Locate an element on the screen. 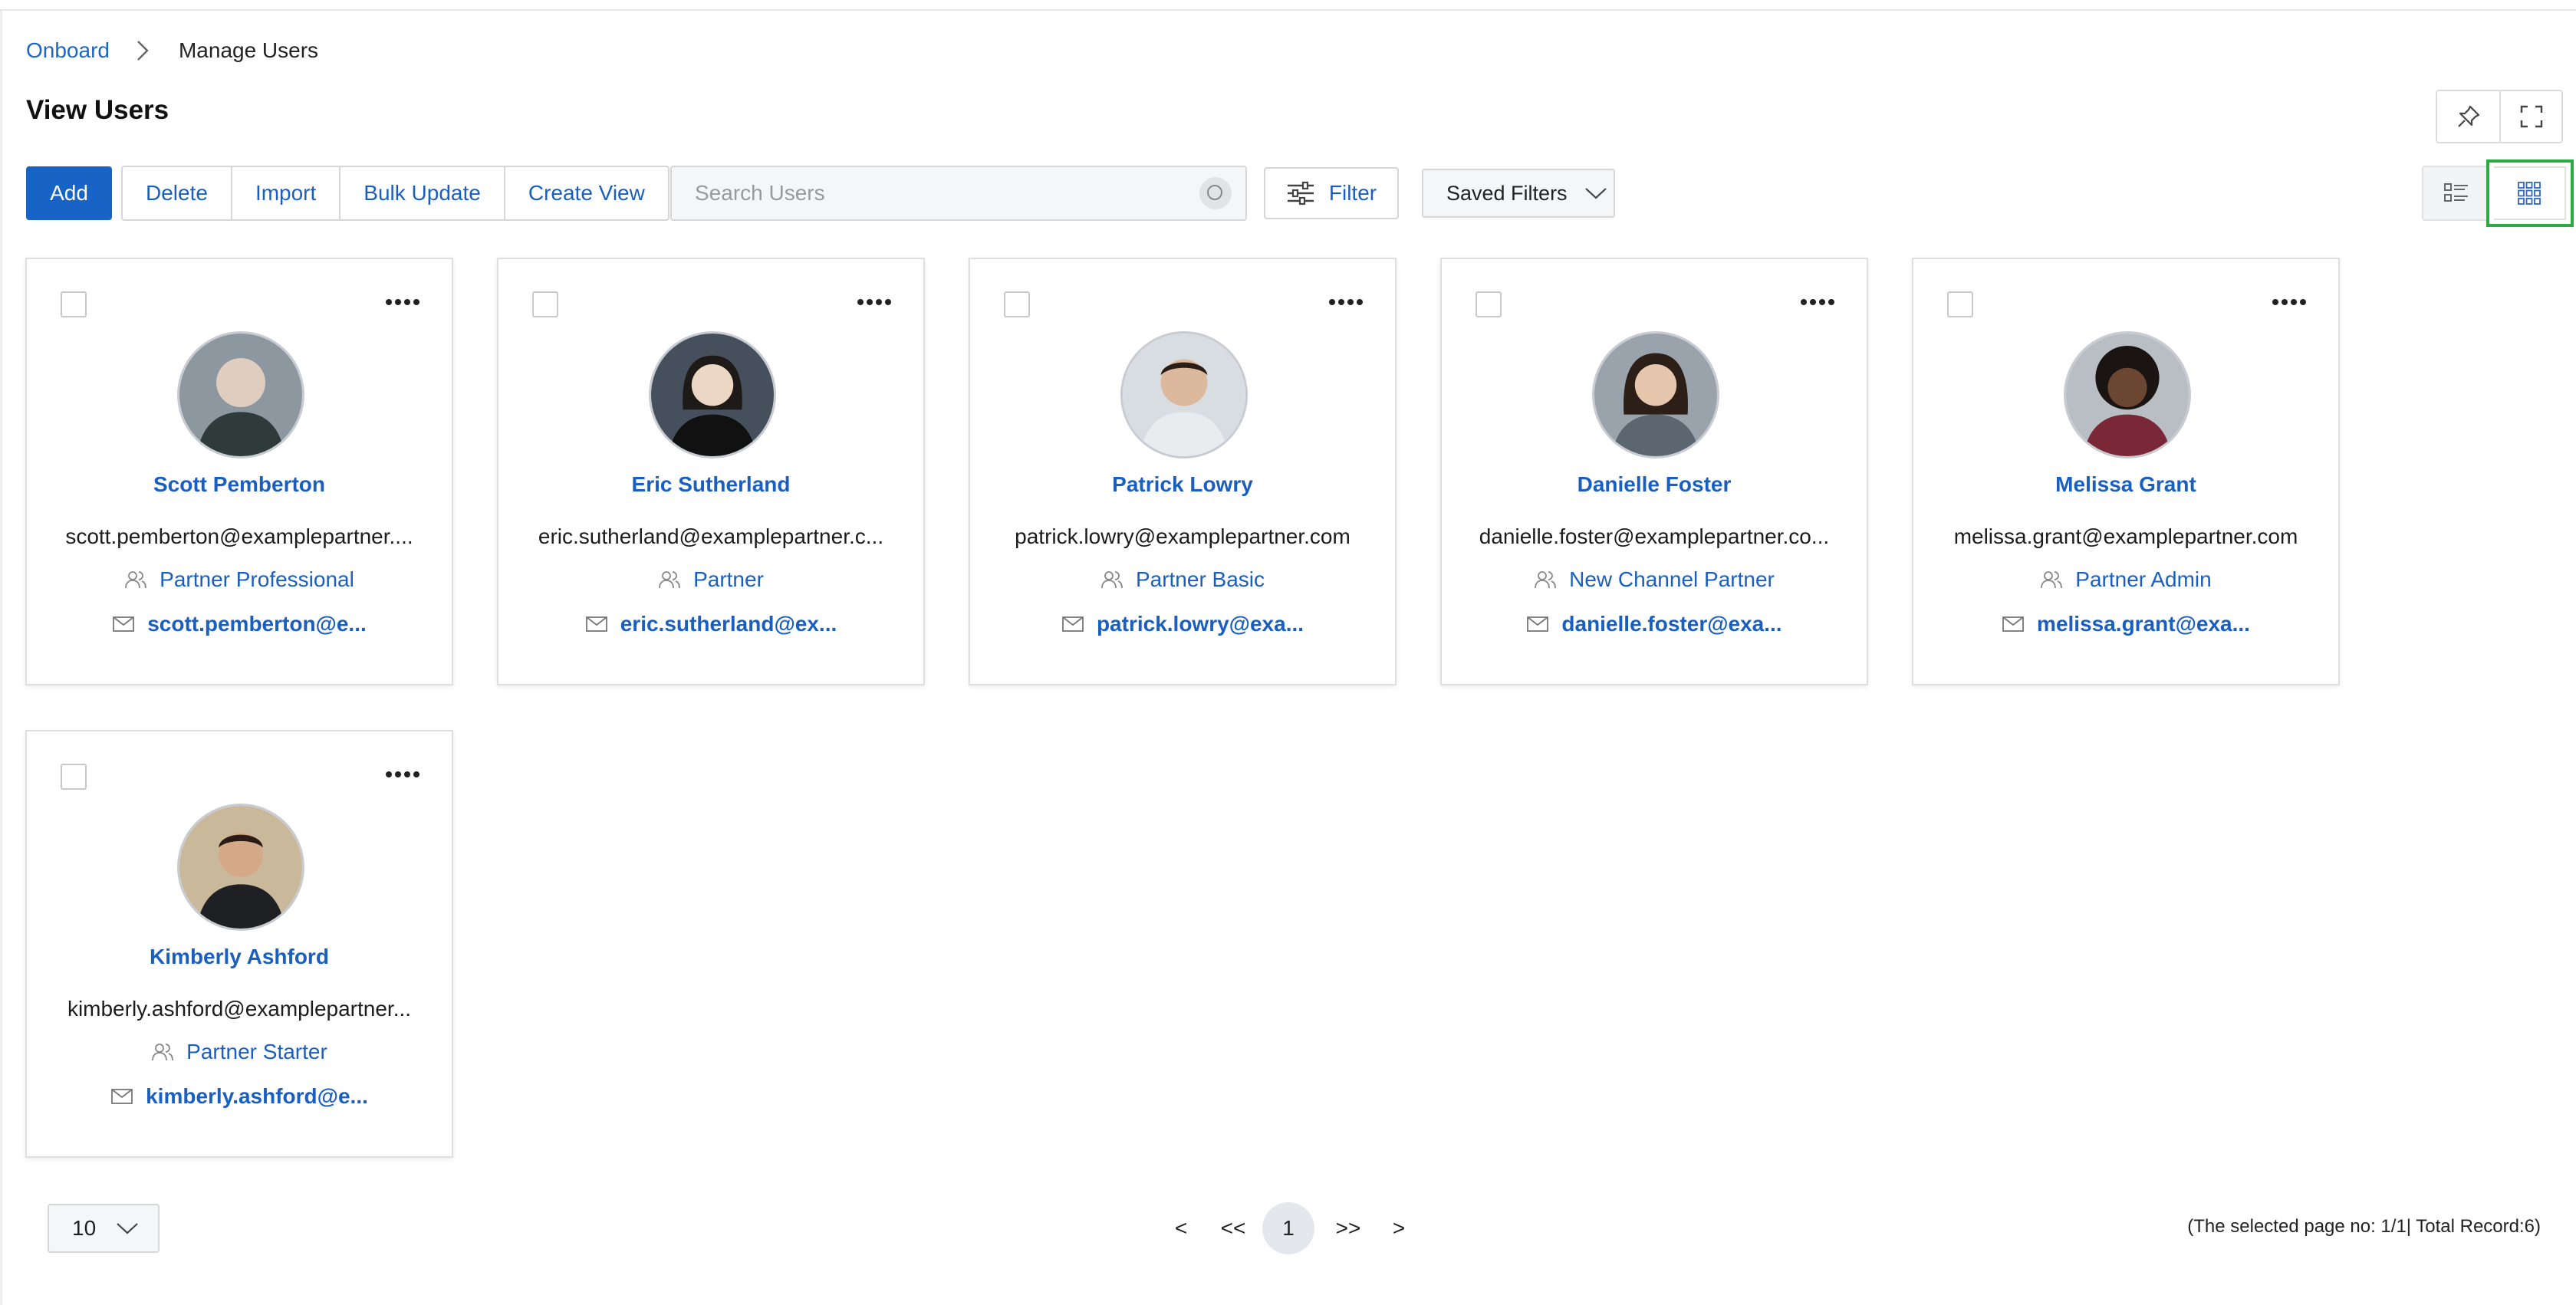 The image size is (2576, 1305). user-role-label: Partner Professional is located at coordinates (257, 579).